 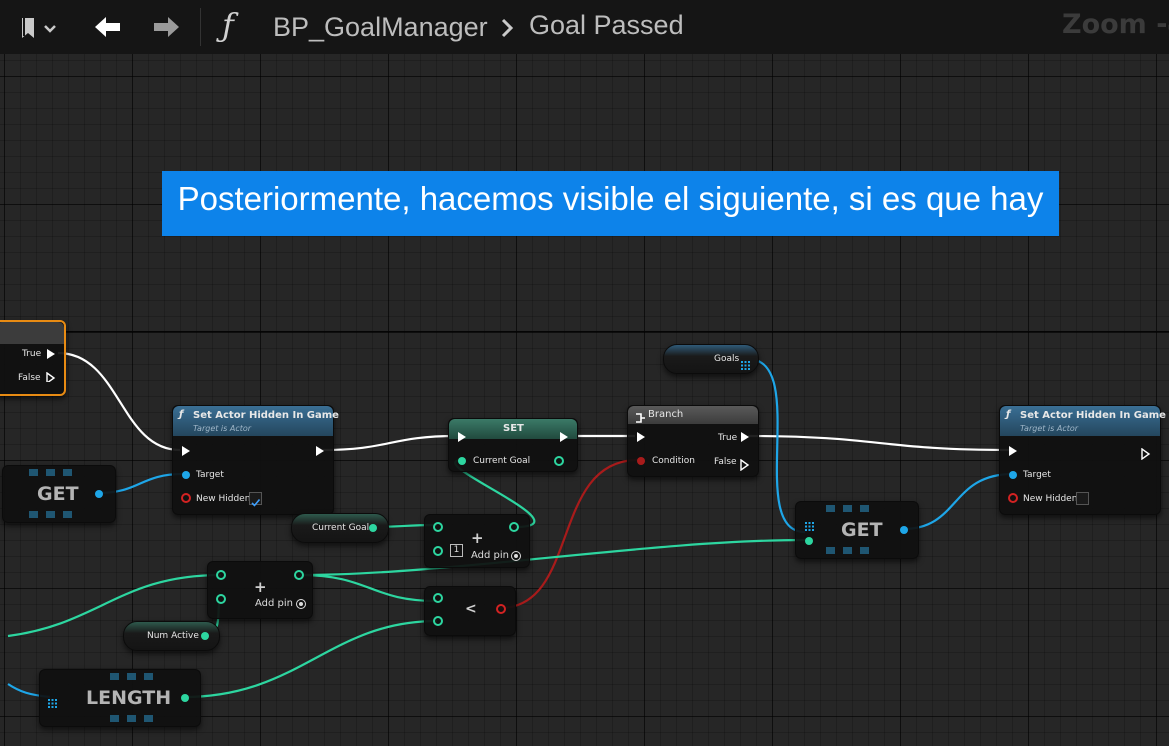 I want to click on goals-label: Goals, so click(x=727, y=359).